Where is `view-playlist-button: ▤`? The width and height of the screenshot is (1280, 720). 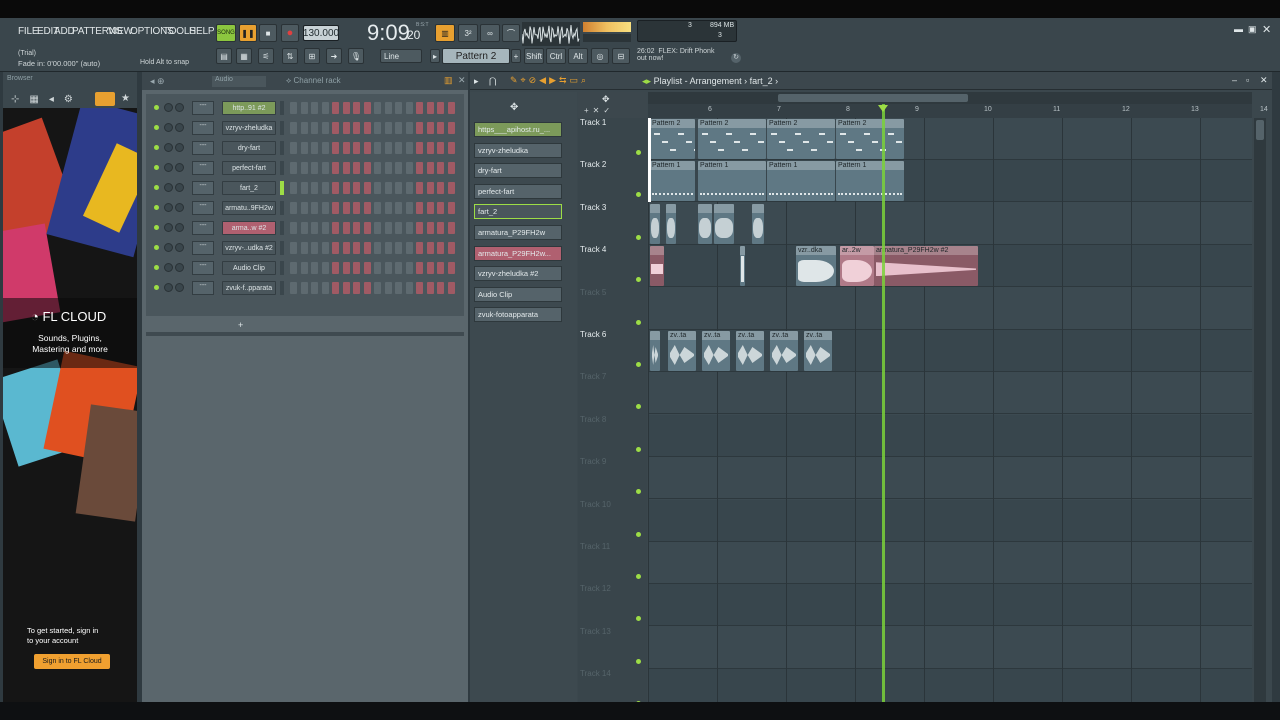
view-playlist-button: ▤ is located at coordinates (224, 56).